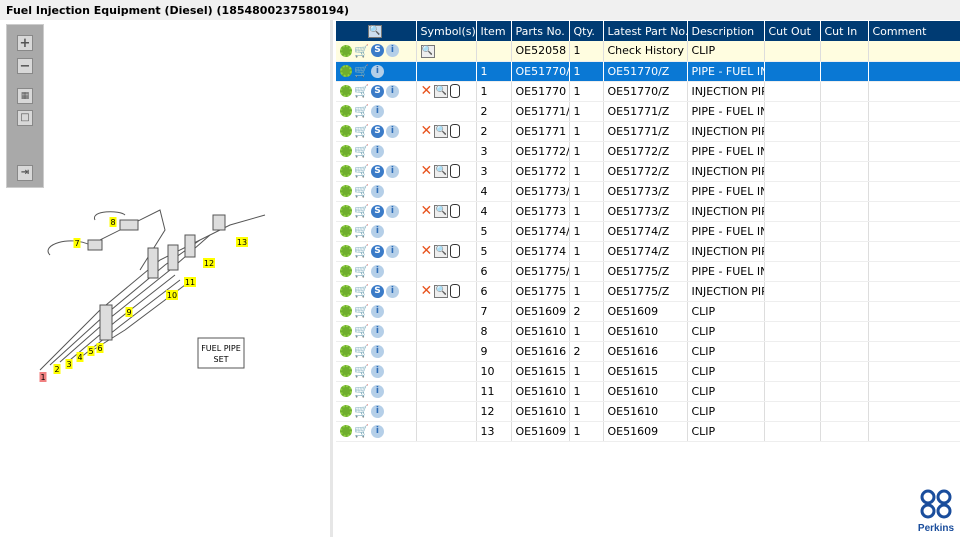  I want to click on table-row: 🛒Si✕🔍5OE517741OE51774/ZINJECTION PIPE, so click(648, 251).